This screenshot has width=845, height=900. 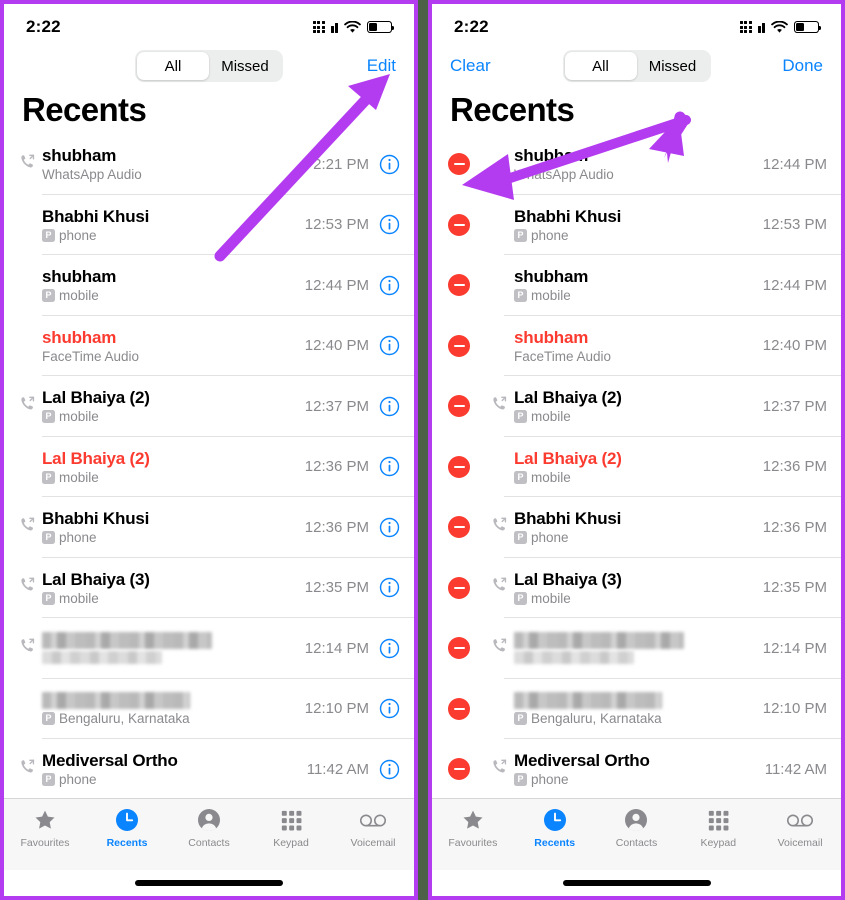 I want to click on minus-icon, so click(x=459, y=285).